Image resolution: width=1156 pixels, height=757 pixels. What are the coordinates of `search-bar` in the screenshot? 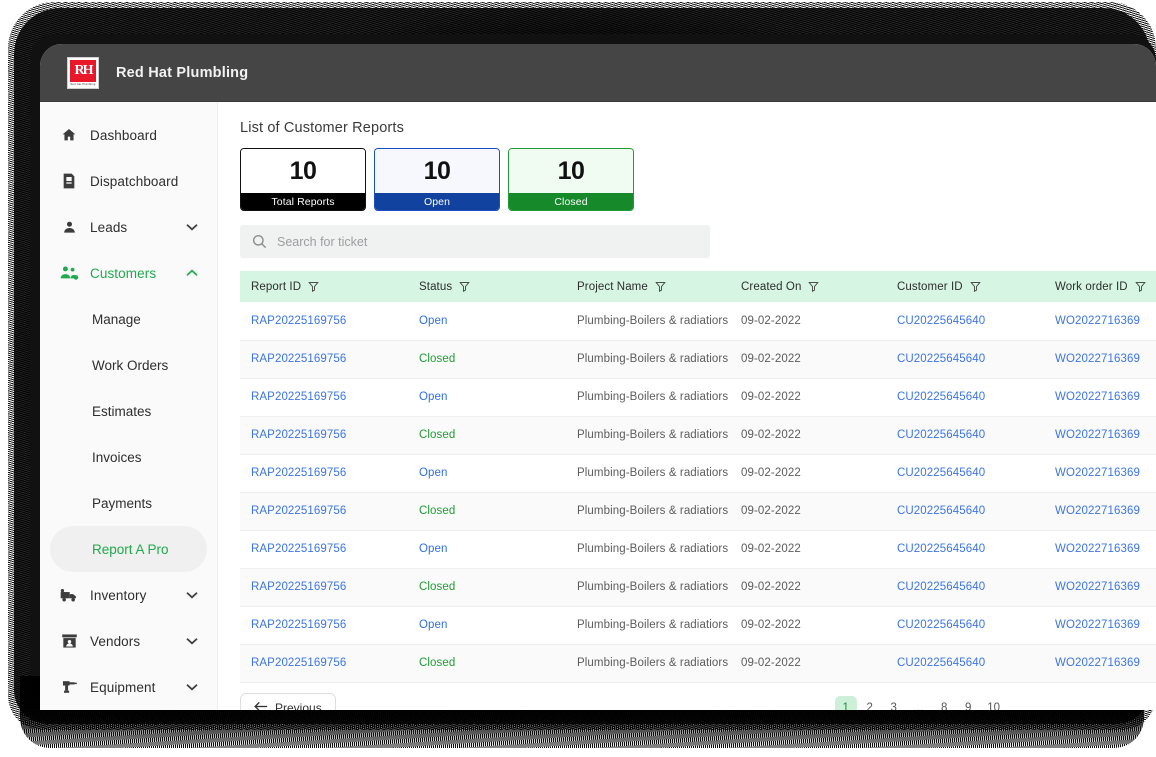 It's located at (475, 241).